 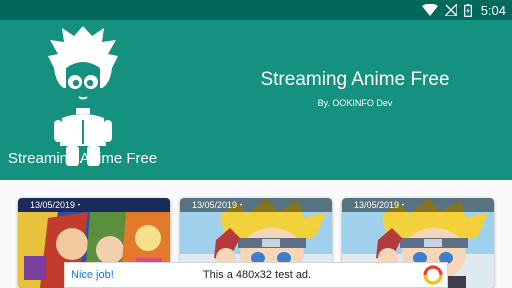 I want to click on status-bar: 5:04, so click(x=256, y=10).